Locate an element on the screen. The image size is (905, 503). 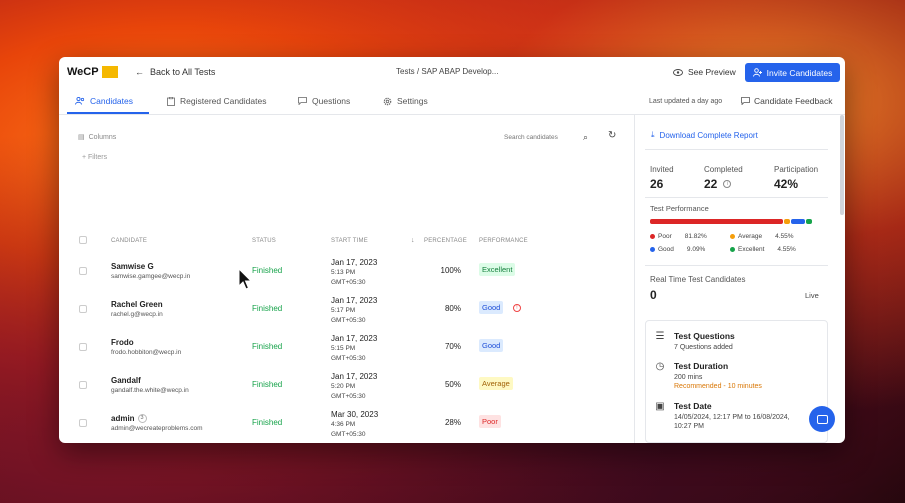
sort-down-icon: ↓ is located at coordinates (413, 240).